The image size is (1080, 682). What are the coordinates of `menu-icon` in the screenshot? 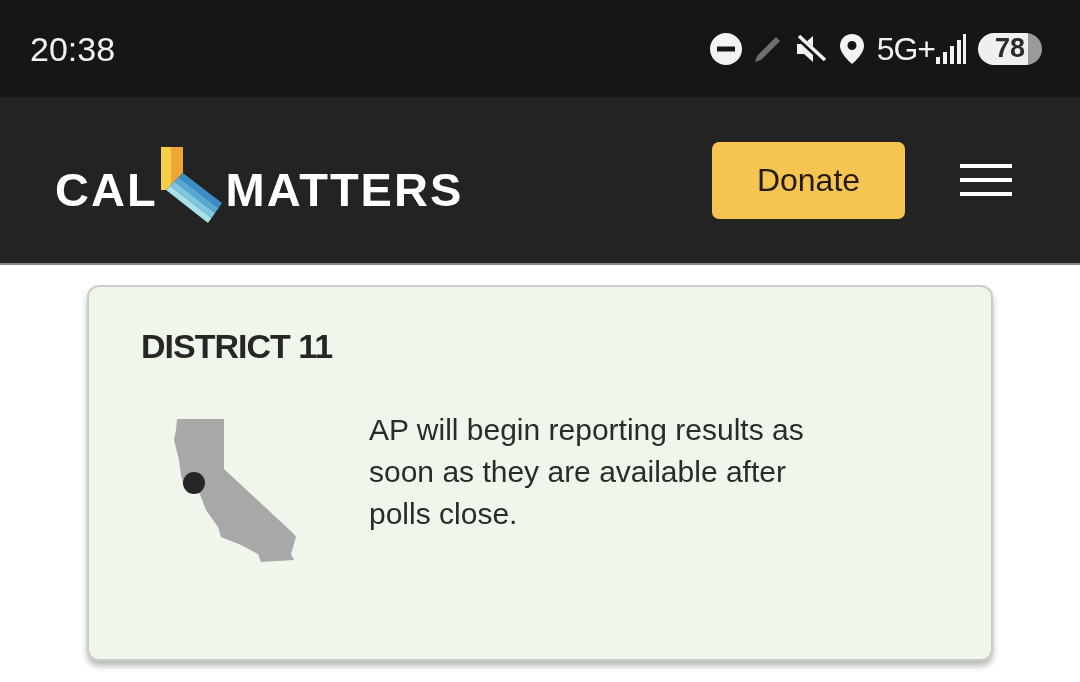 It's located at (986, 180).